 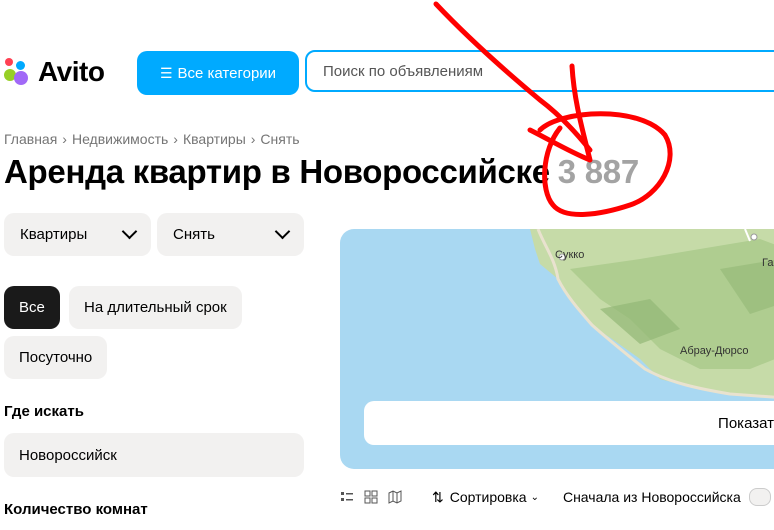 I want to click on sort-label: Сортировка, so click(x=488, y=497).